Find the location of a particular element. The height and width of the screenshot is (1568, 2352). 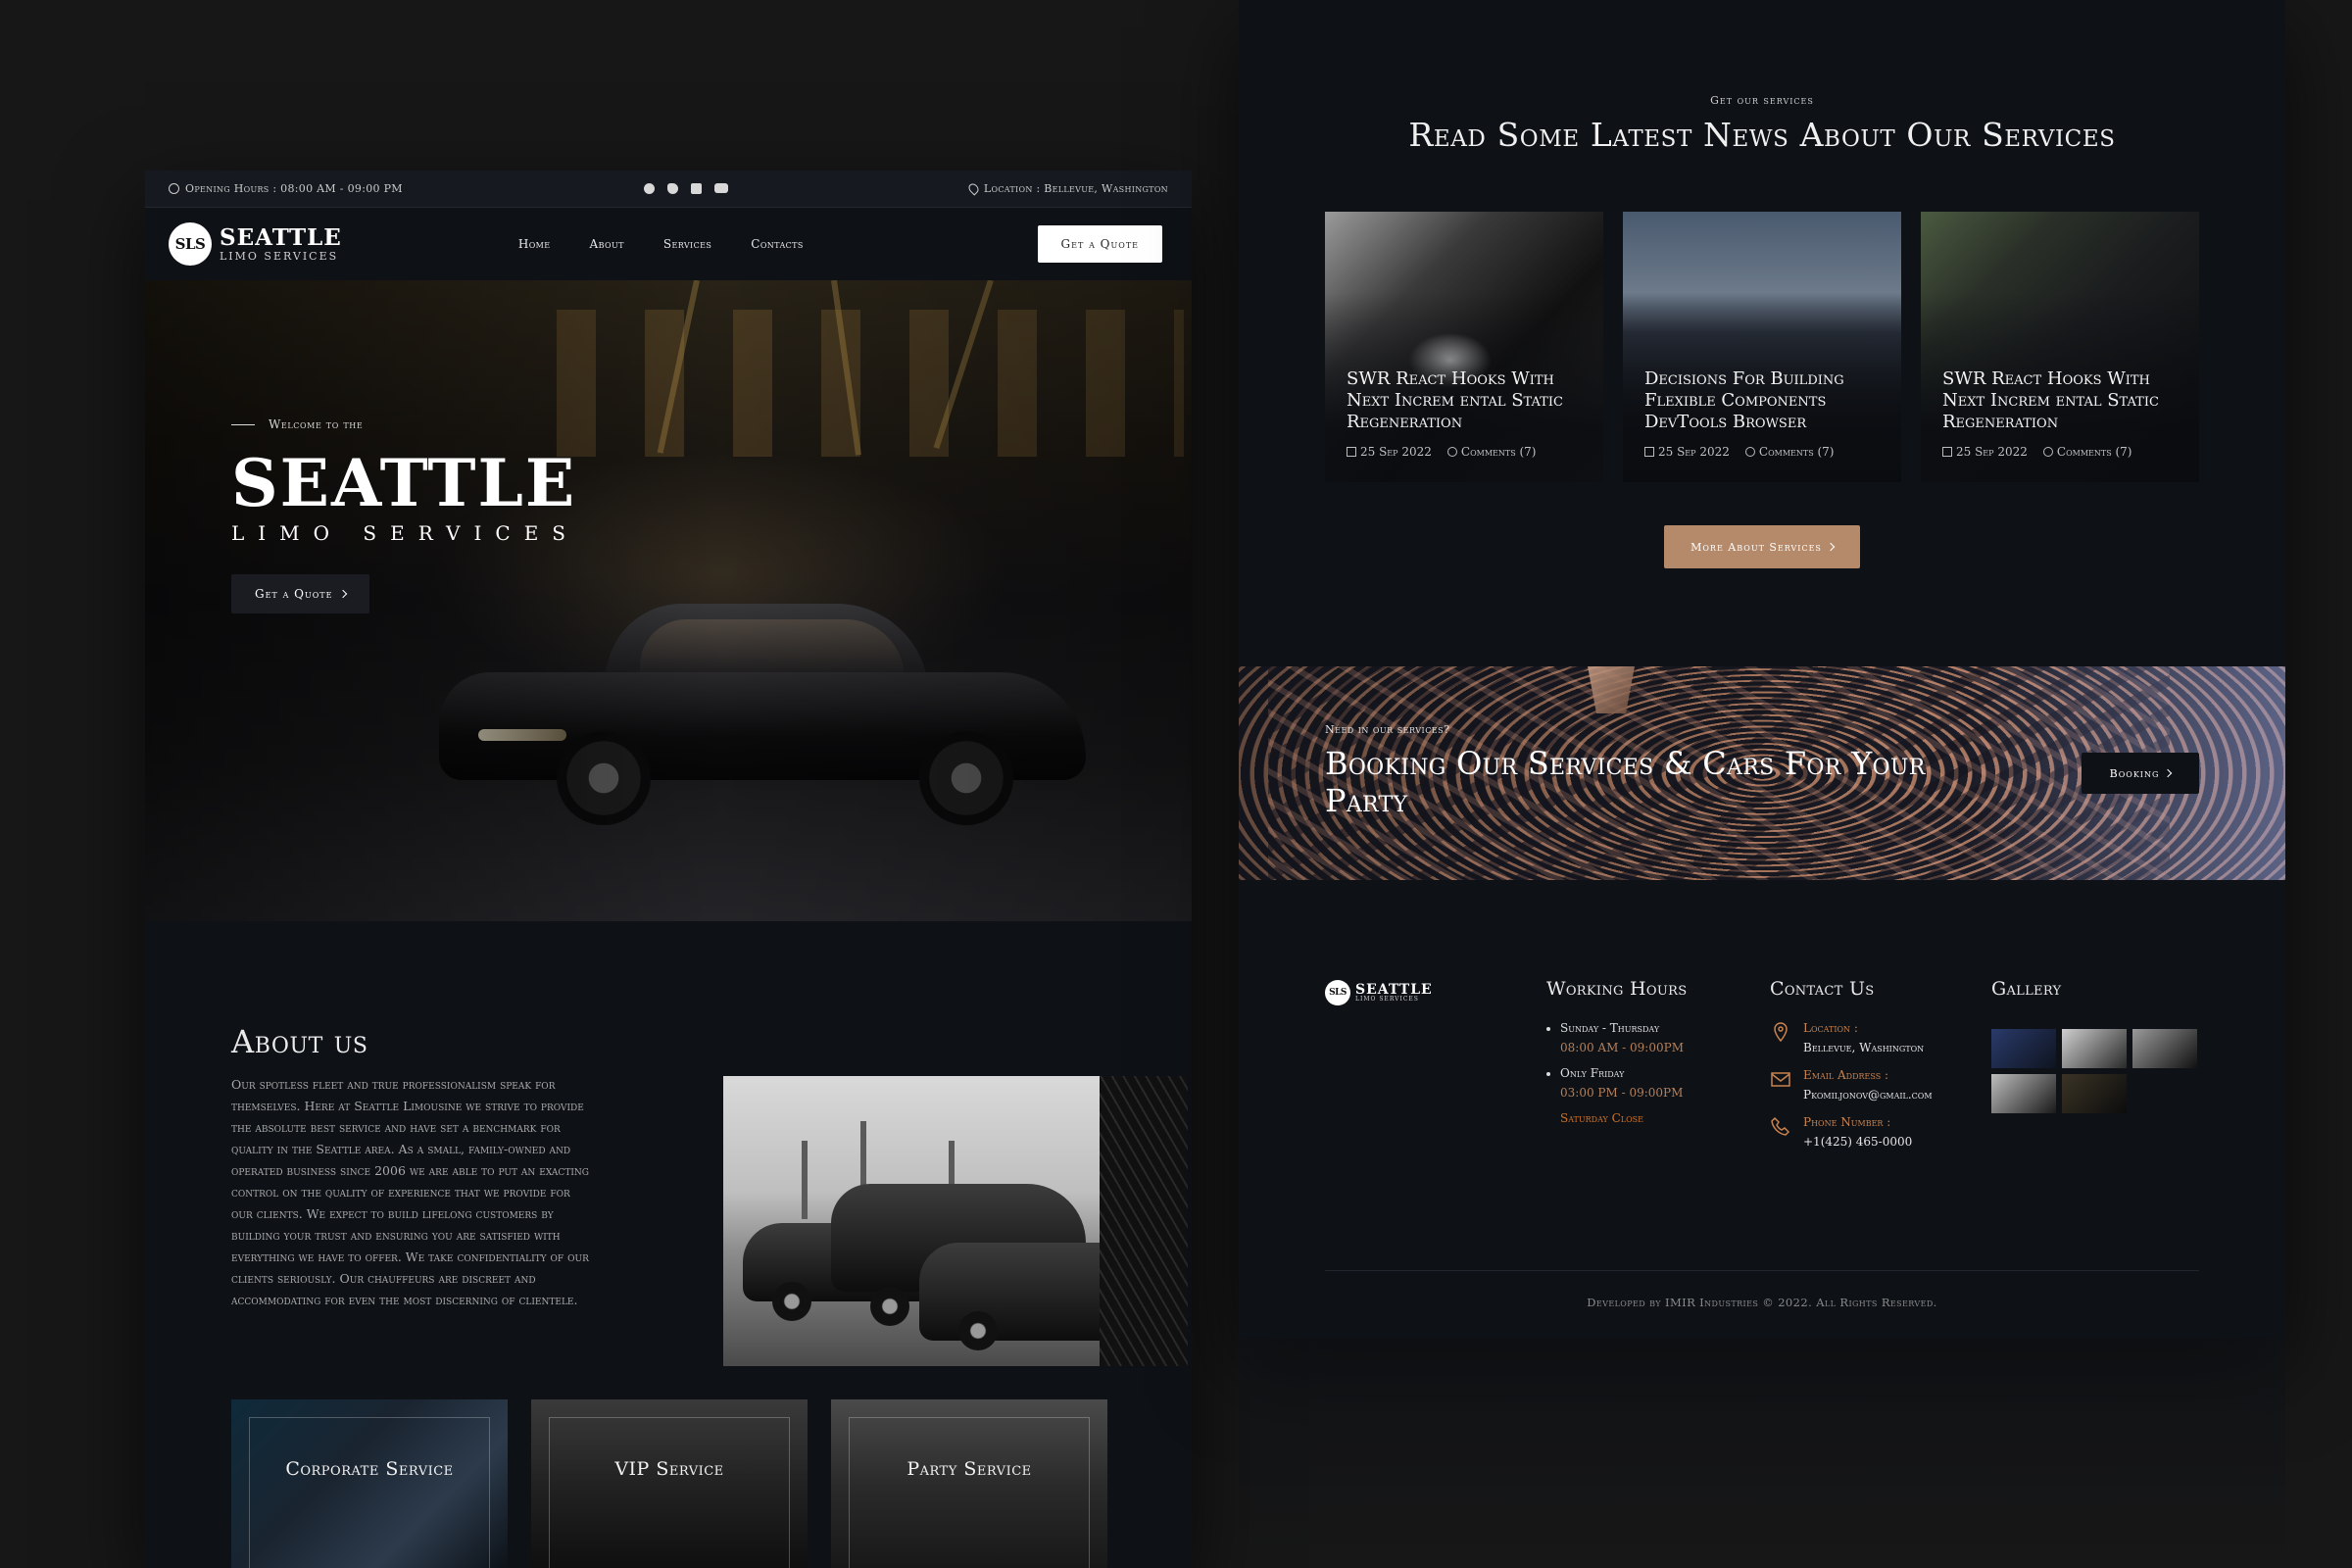

about-heading: About us is located at coordinates (299, 1041).